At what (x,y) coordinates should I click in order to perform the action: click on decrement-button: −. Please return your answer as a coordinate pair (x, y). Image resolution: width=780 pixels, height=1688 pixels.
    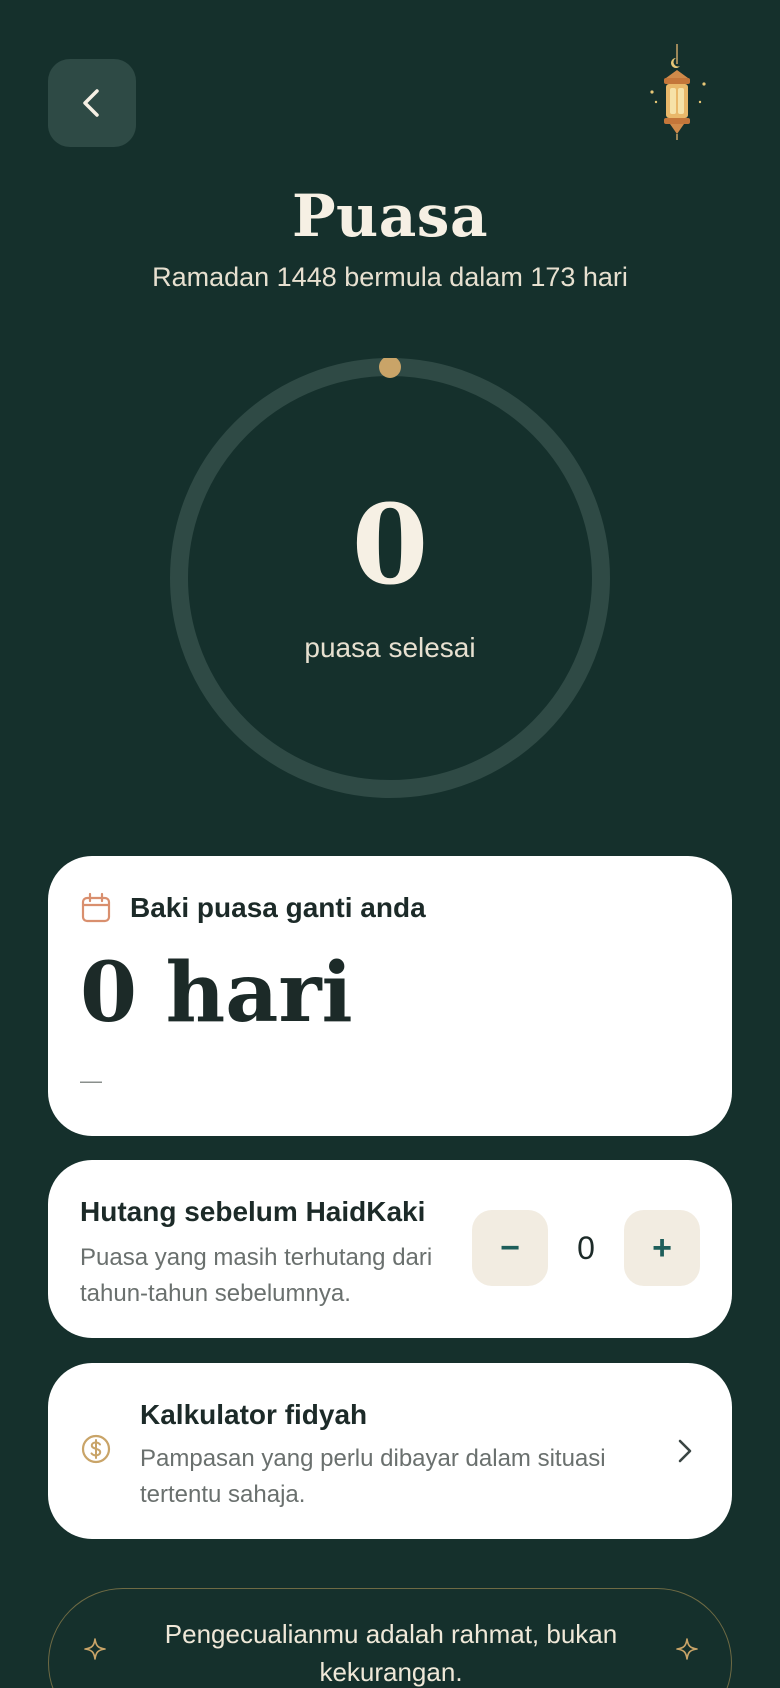
    Looking at the image, I should click on (510, 1248).